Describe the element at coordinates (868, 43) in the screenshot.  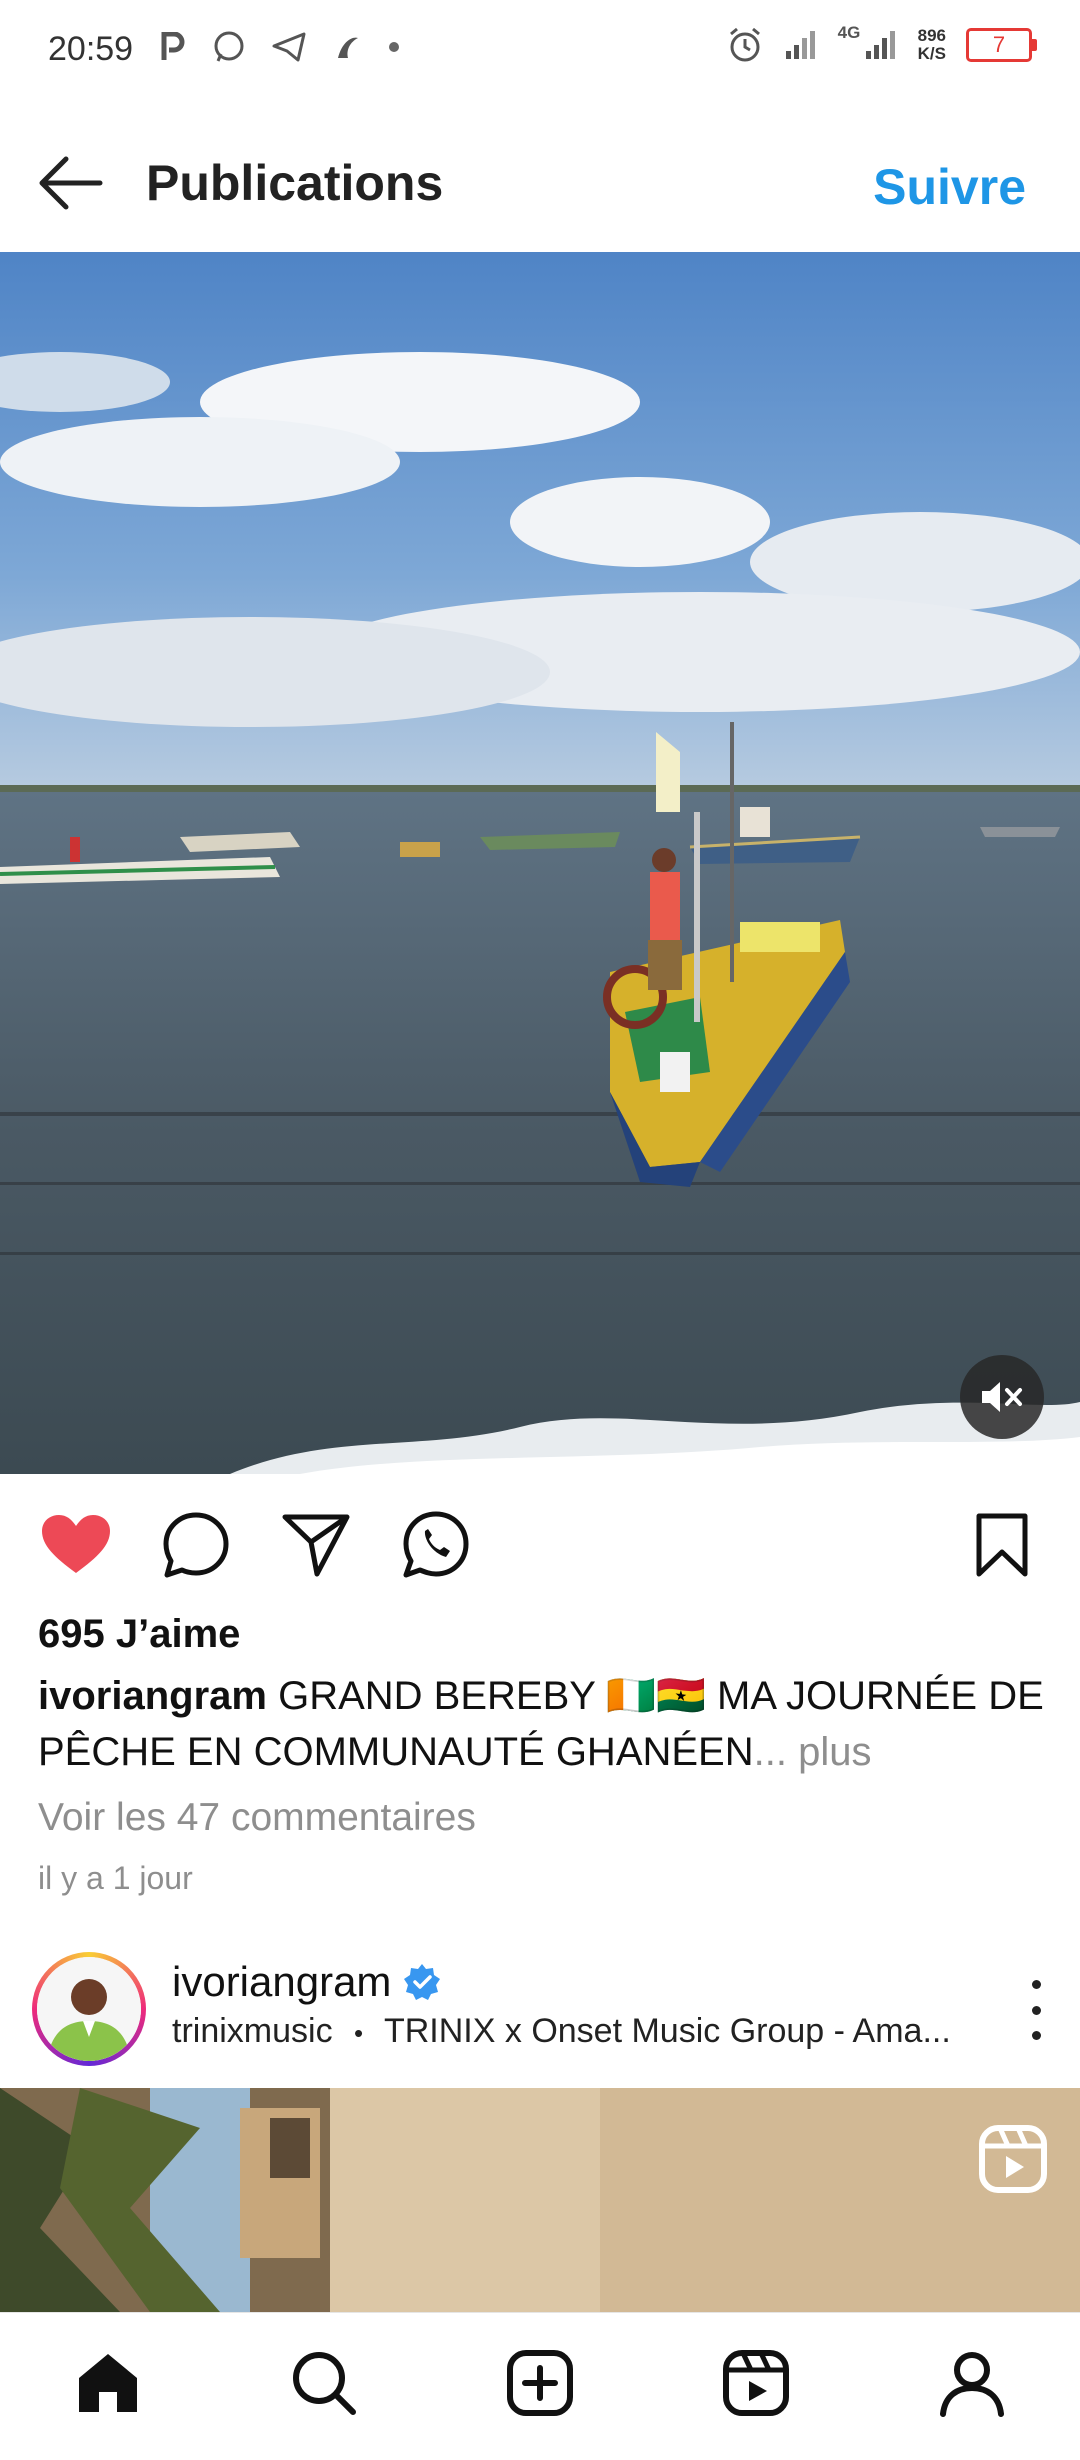
I see `signal-4g: 4G` at that location.